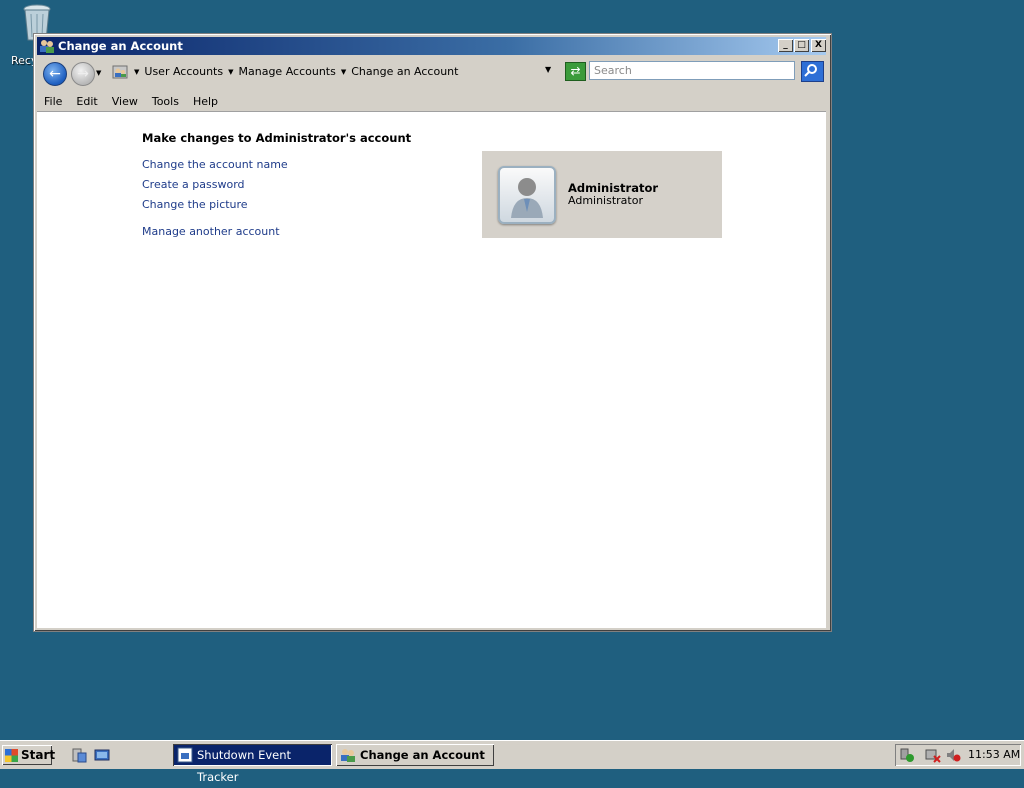 The width and height of the screenshot is (1024, 788). What do you see at coordinates (933, 755) in the screenshot?
I see `network-disconnected-icon` at bounding box center [933, 755].